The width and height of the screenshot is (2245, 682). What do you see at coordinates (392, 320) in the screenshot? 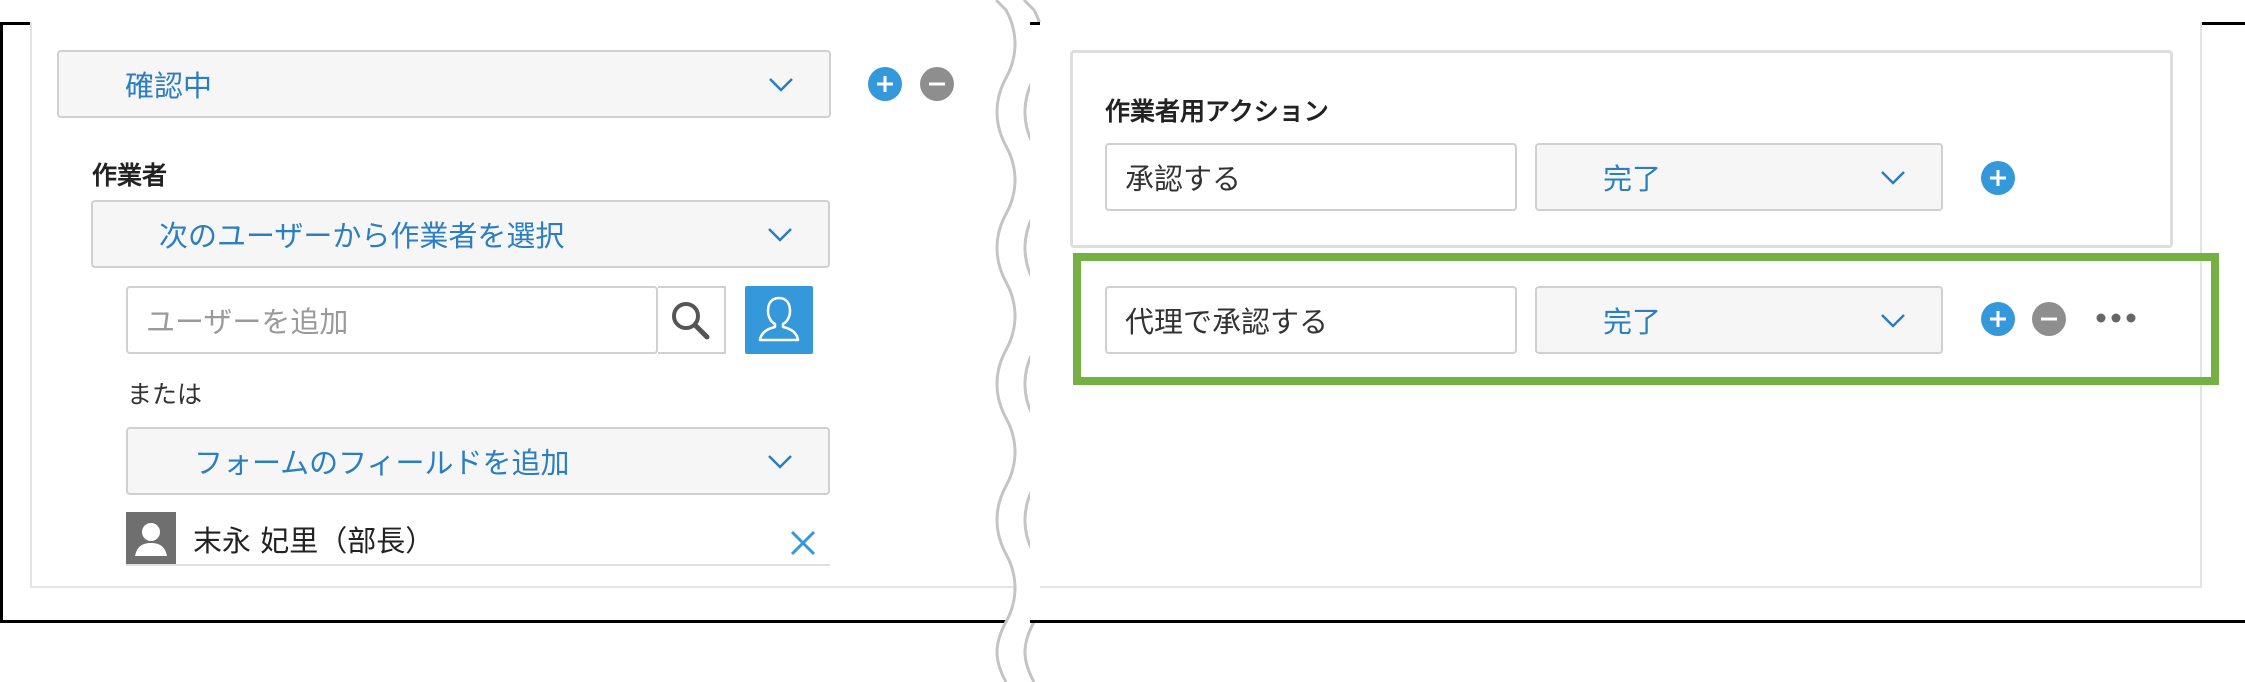
I see `user-search-input: ユーザーを追加` at bounding box center [392, 320].